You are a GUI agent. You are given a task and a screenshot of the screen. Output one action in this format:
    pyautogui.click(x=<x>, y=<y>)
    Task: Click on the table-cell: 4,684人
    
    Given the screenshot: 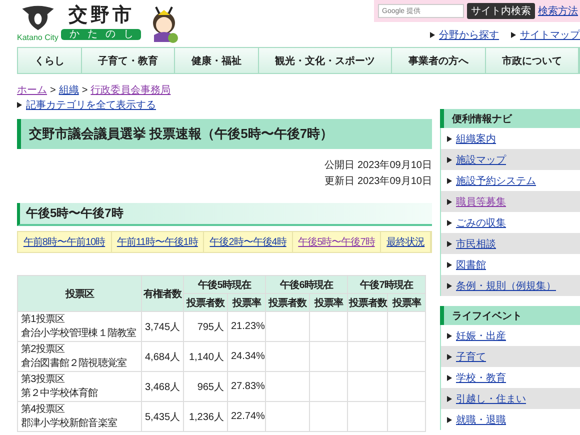 What is the action you would take?
    pyautogui.click(x=163, y=357)
    